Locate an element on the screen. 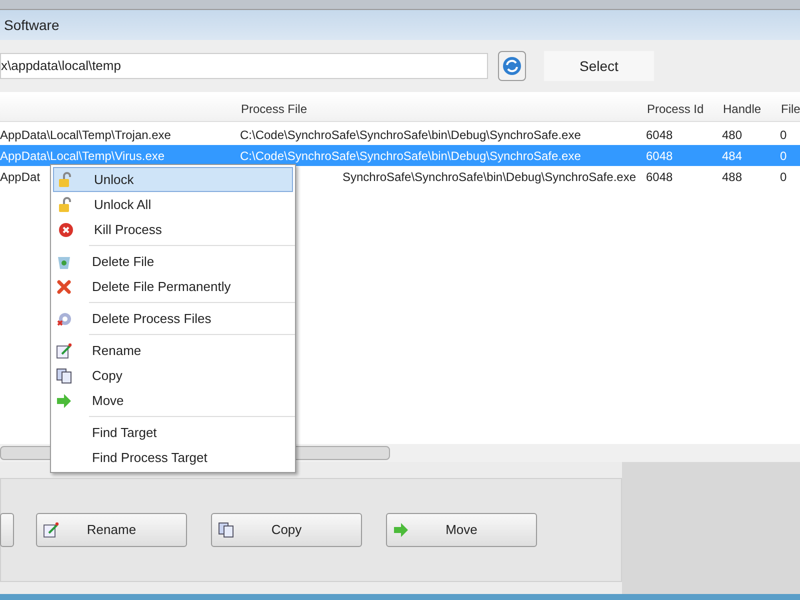 This screenshot has width=800, height=600. menu-item: Kill Process is located at coordinates (173, 229).